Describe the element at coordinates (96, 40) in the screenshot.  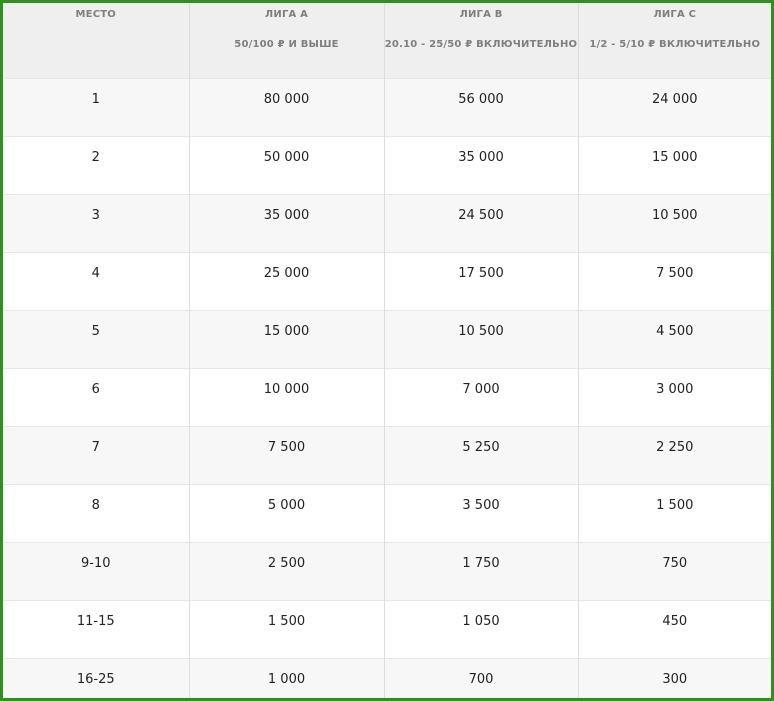
I see `column-header-place: МЕСТО` at that location.